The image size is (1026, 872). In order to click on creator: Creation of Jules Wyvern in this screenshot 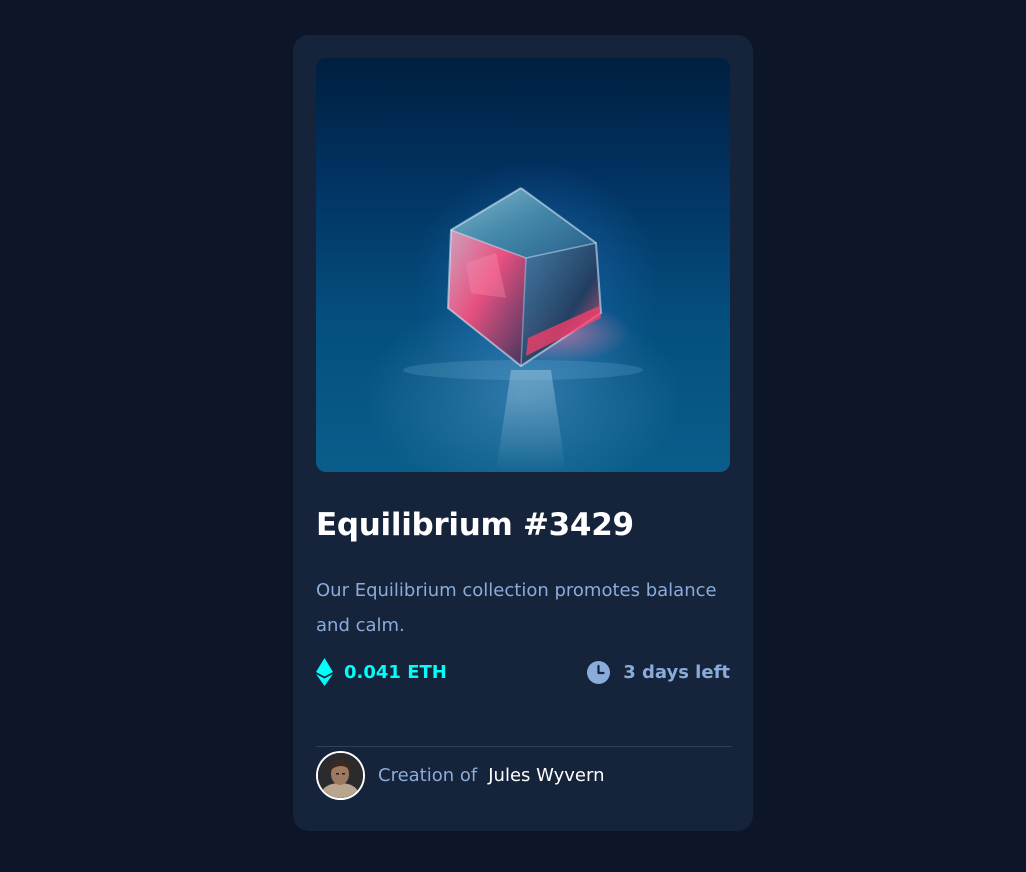, I will do `click(460, 775)`.